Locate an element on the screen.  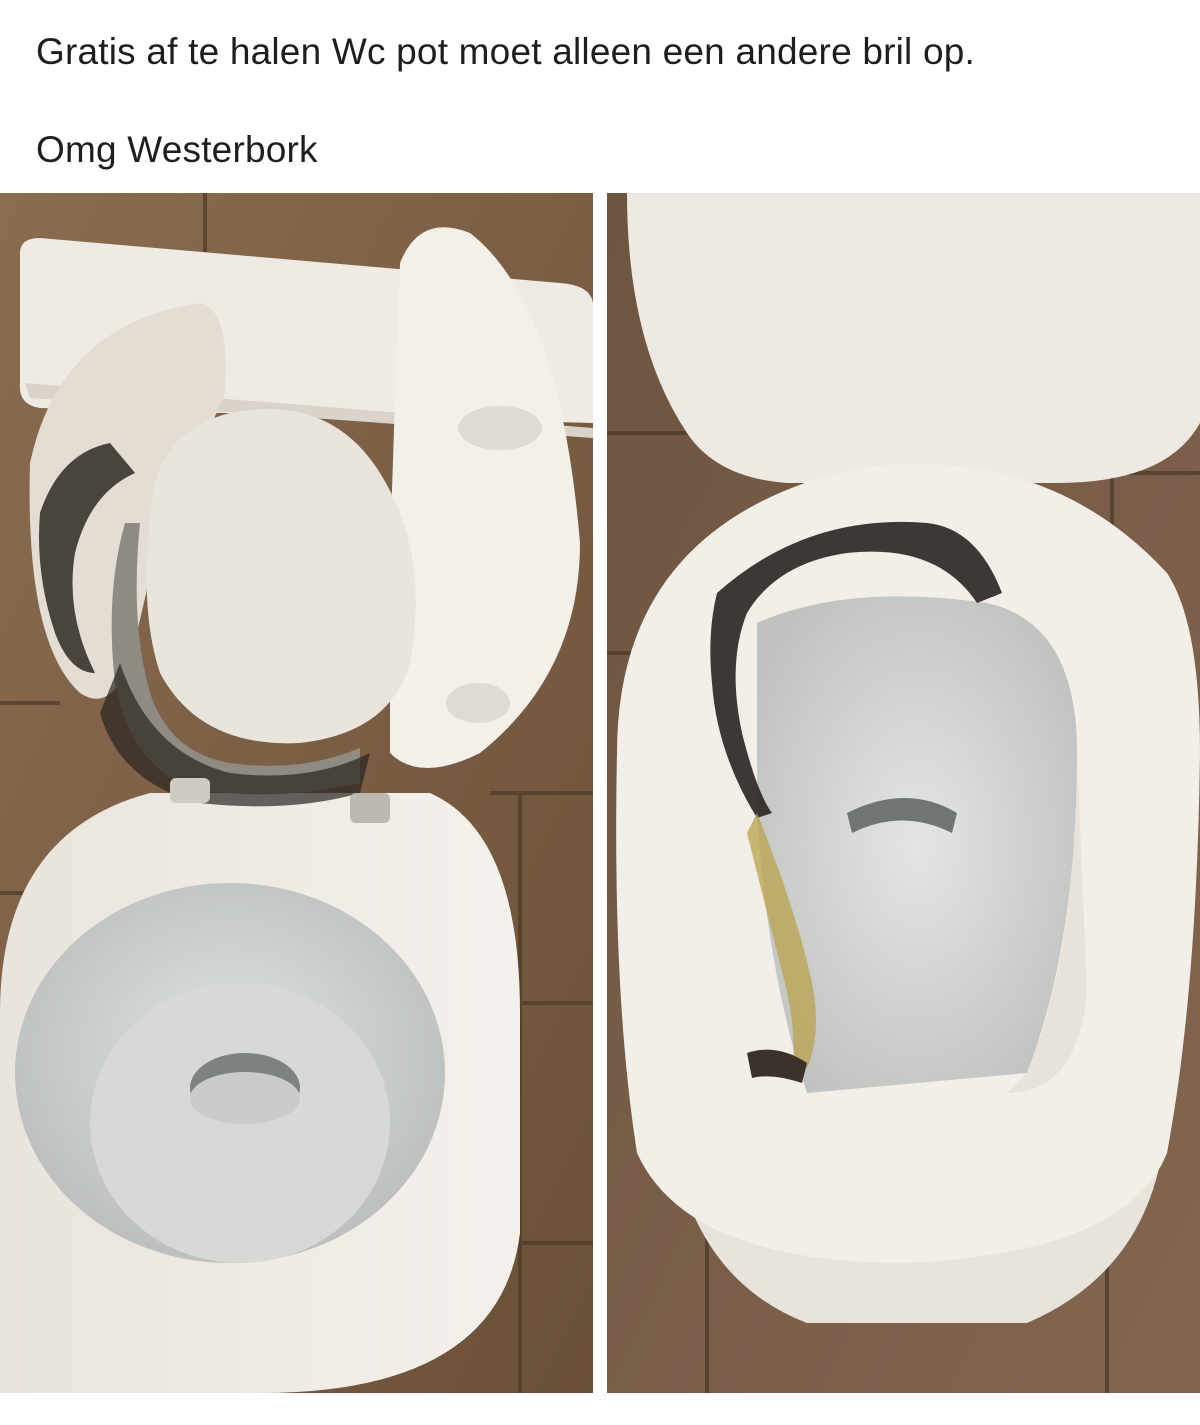
post-caption-line: Omg Westerbork is located at coordinates (177, 149).